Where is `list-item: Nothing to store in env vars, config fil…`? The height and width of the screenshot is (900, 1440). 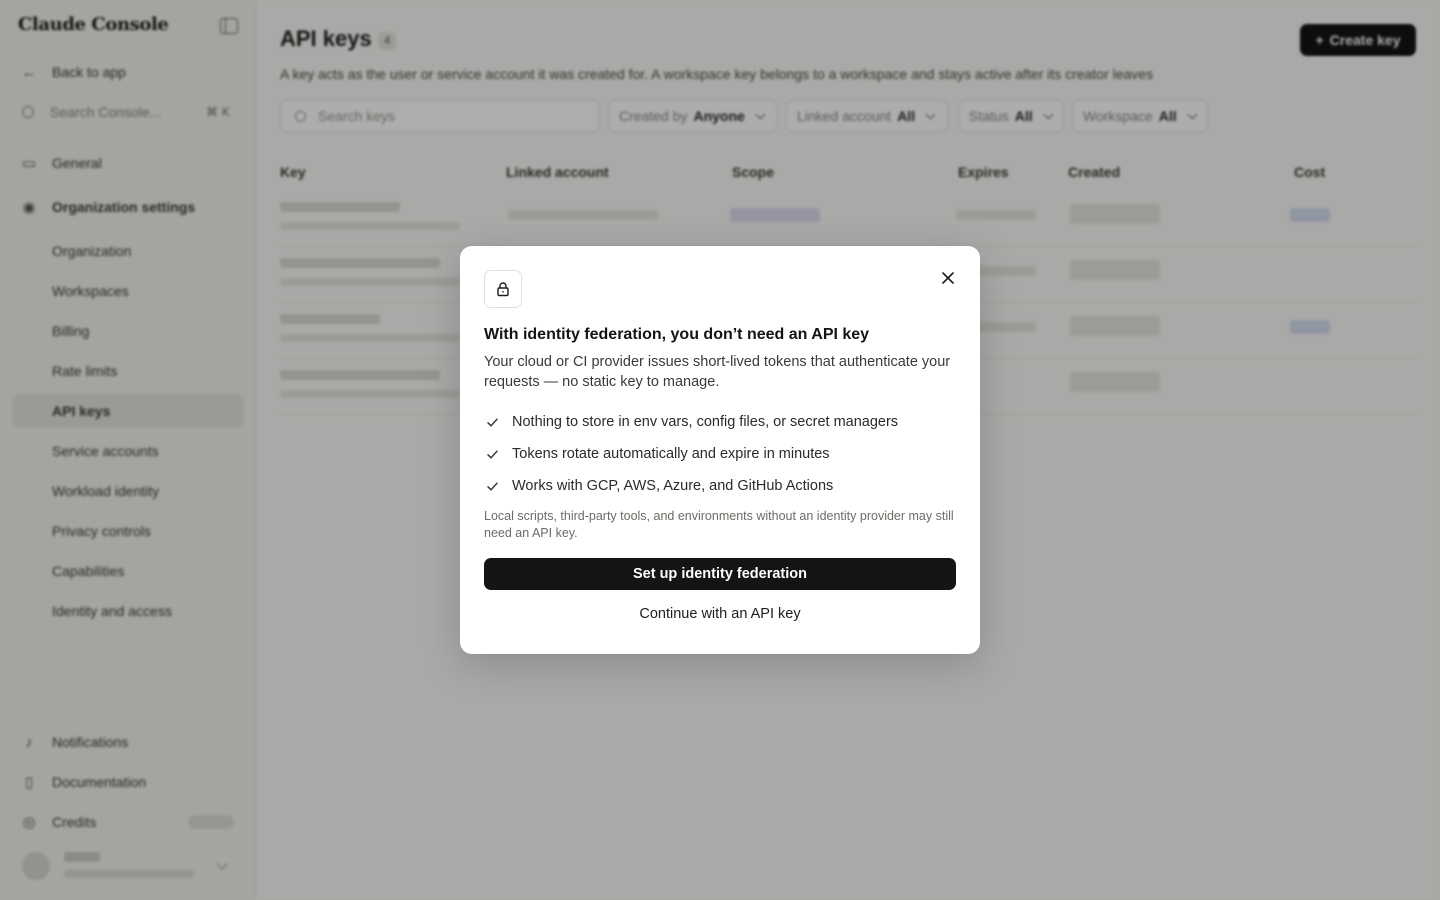
list-item: Nothing to store in env vars, config fil… is located at coordinates (720, 422).